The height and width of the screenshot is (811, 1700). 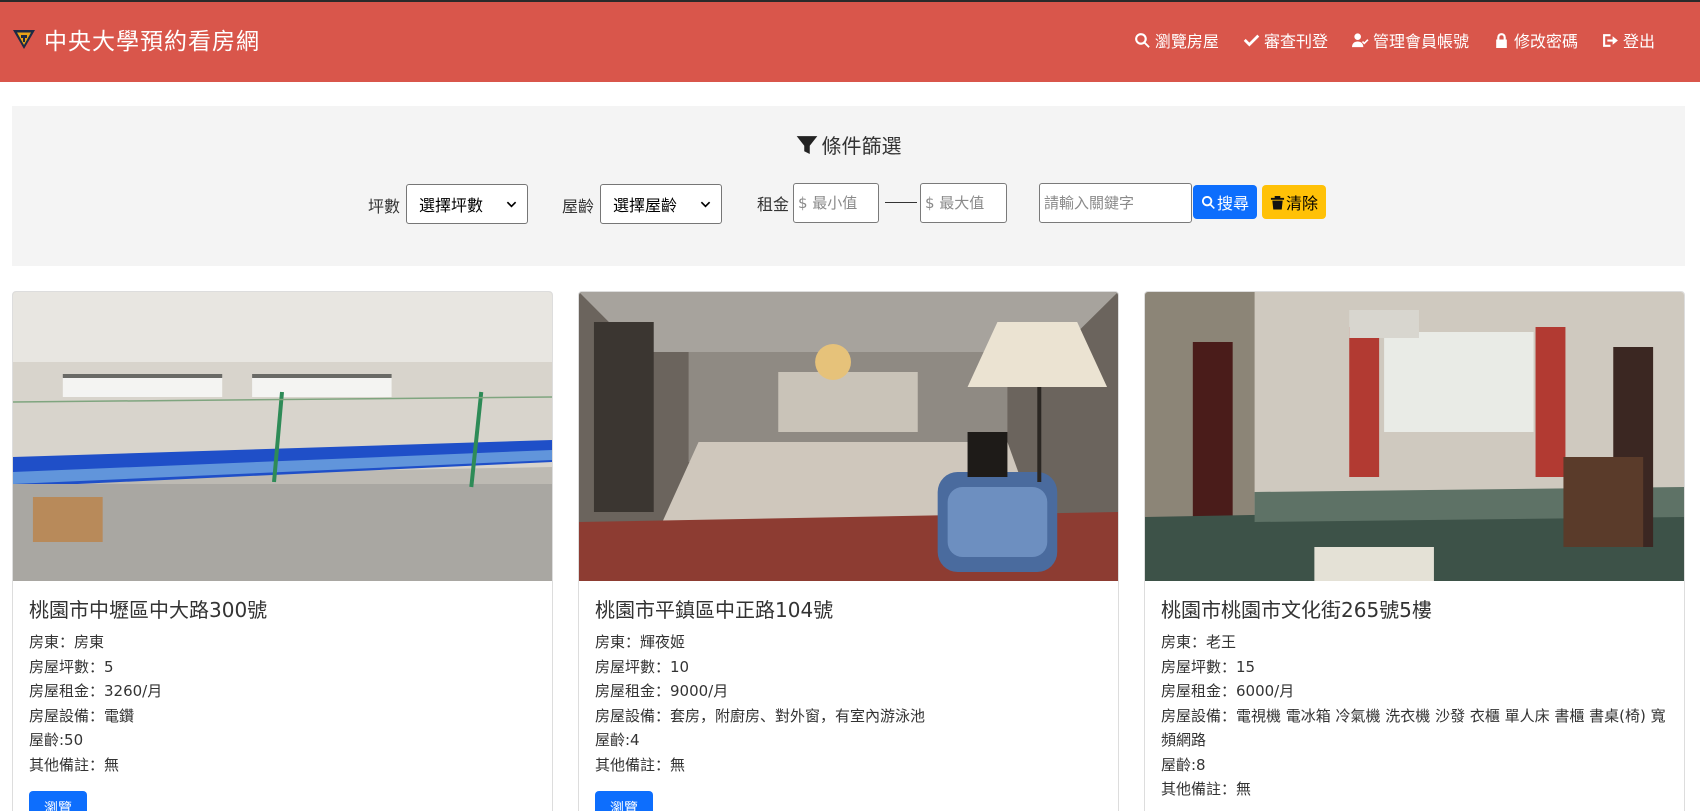 I want to click on search-button-label: 搜尋, so click(x=1233, y=203).